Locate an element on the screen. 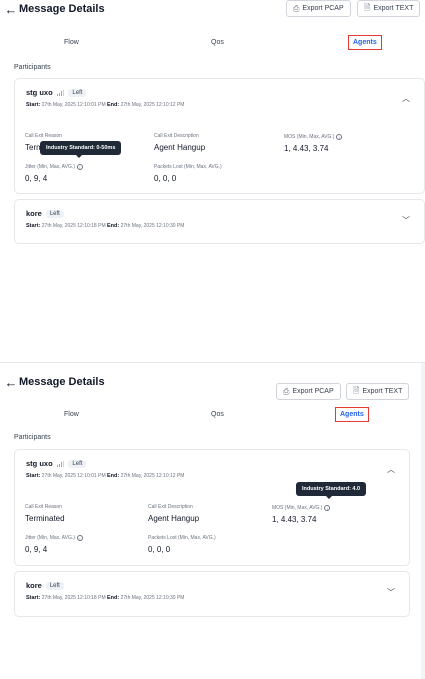 The width and height of the screenshot is (425, 679). exit-reason-value: Terminated is located at coordinates (45, 518).